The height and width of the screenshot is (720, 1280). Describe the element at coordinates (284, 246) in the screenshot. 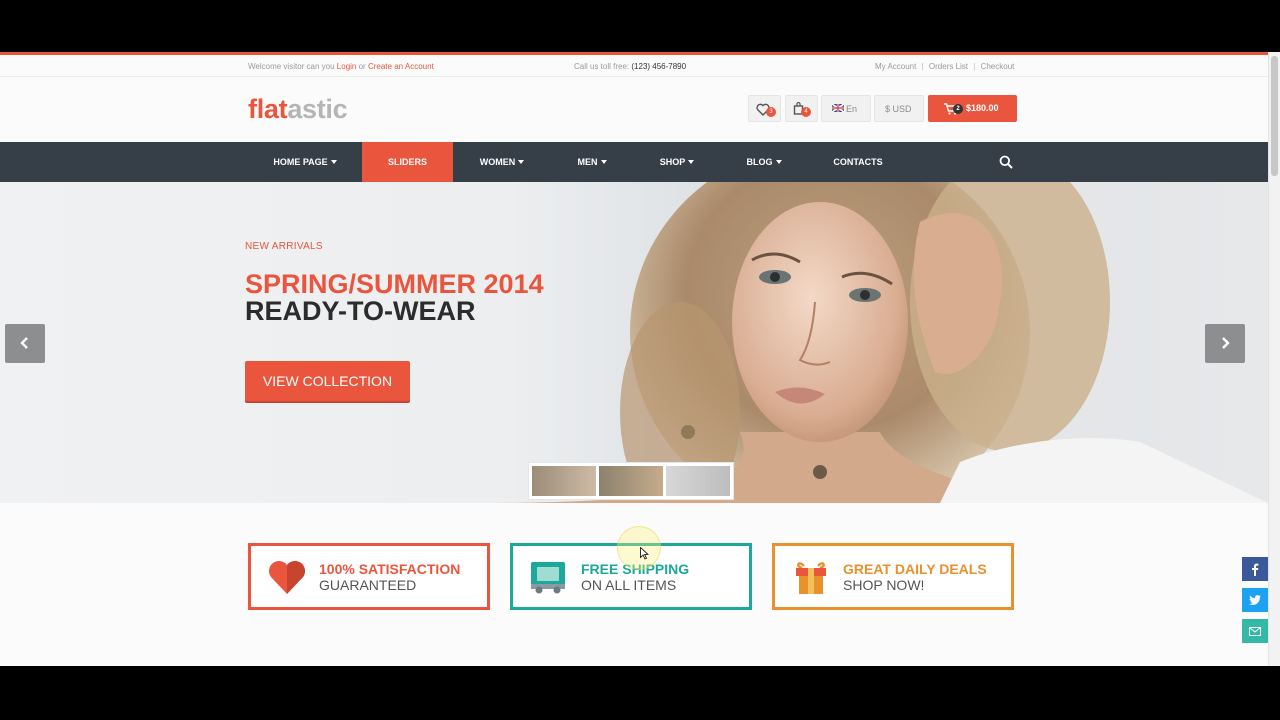

I see `hero-eyebrow: NEW ARRIVALS` at that location.